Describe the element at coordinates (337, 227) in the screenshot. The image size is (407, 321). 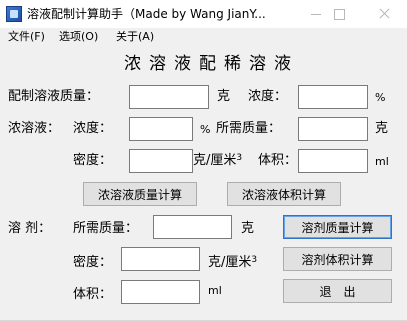
I see `calc-solvent-mass-button: 溶剂质量计算` at that location.